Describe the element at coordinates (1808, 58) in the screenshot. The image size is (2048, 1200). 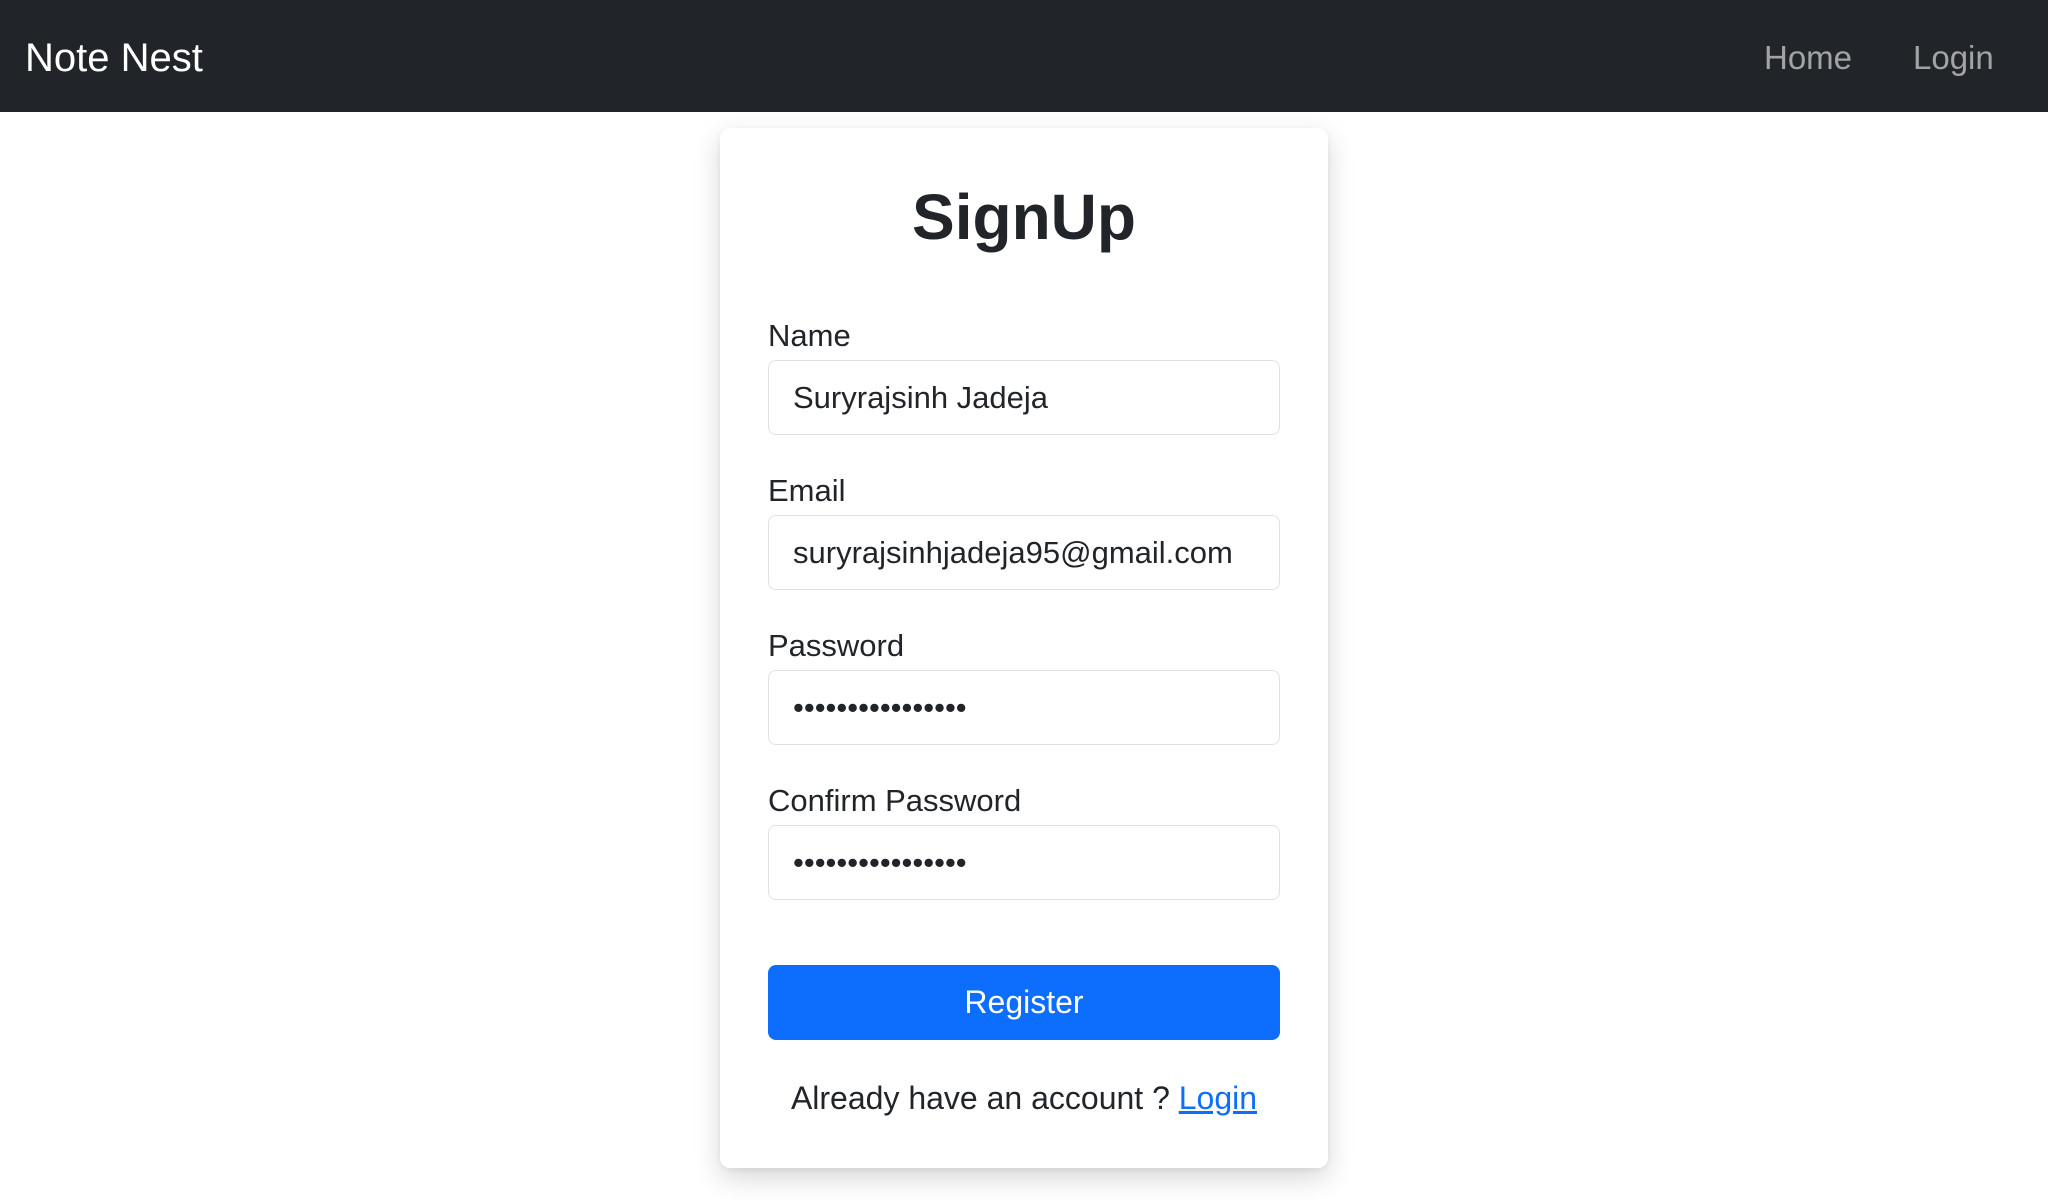
I see `nav-home-link: Home` at that location.